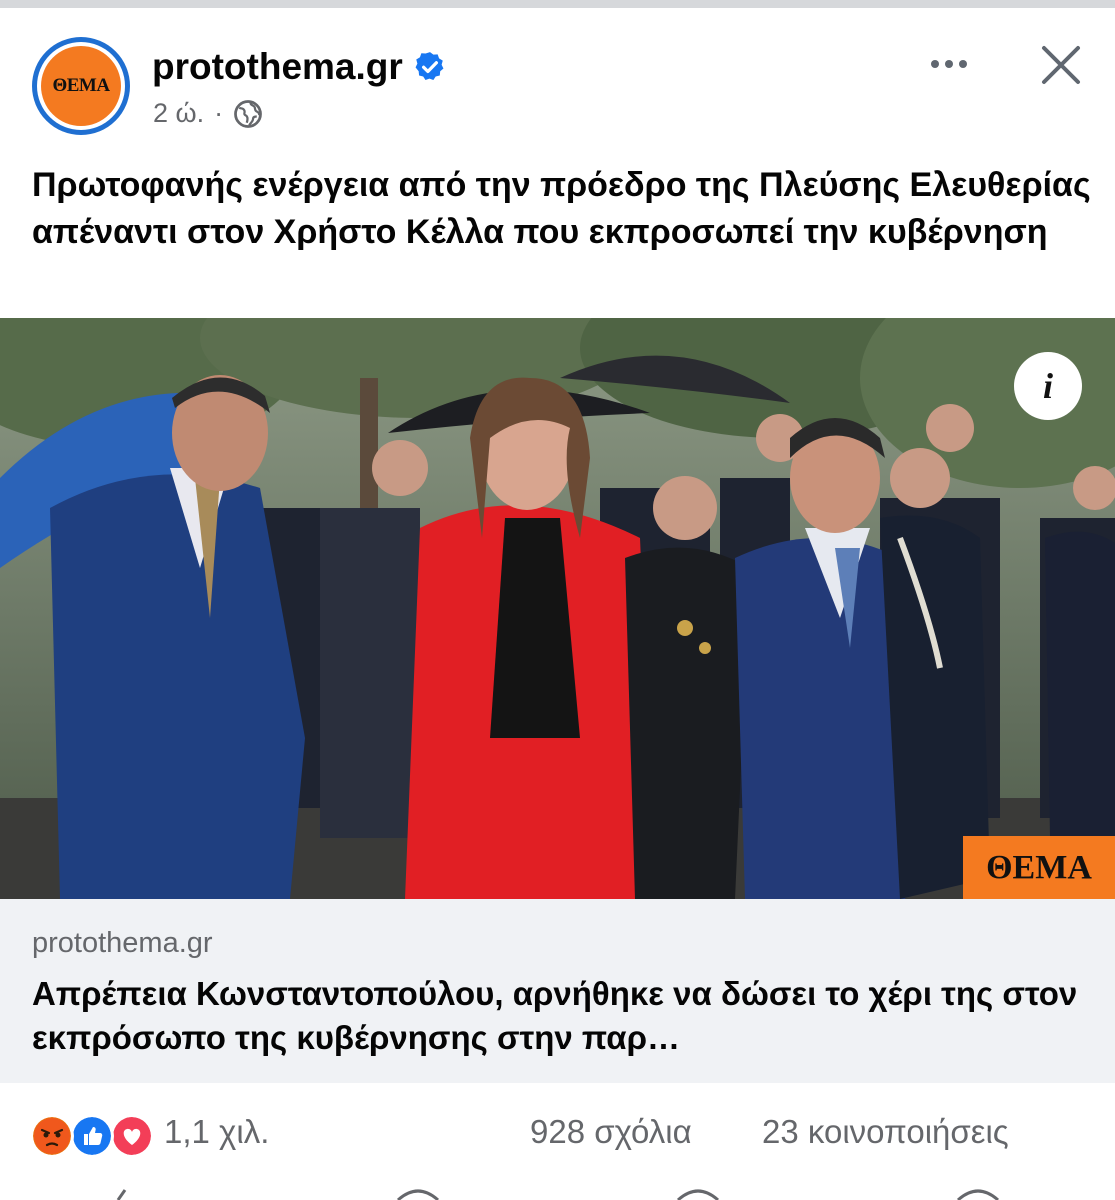 This screenshot has height=1200, width=1115. What do you see at coordinates (277, 67) in the screenshot?
I see `page-name: protothema.gr` at bounding box center [277, 67].